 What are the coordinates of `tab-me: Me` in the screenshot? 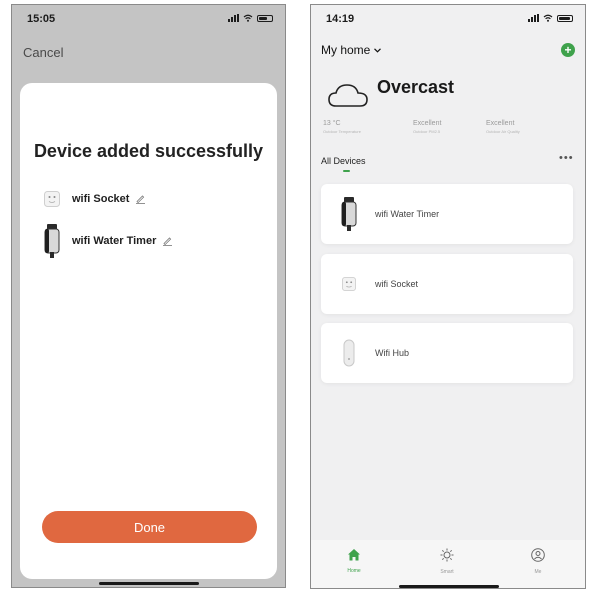 It's located at (538, 561).